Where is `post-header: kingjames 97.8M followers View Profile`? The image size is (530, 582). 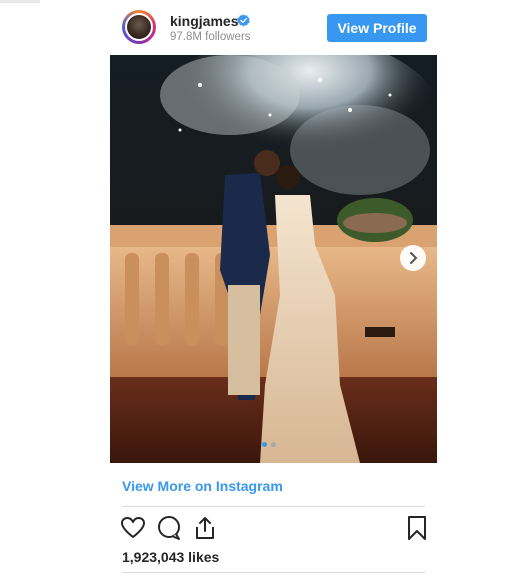 post-header: kingjames 97.8M followers View Profile is located at coordinates (273, 28).